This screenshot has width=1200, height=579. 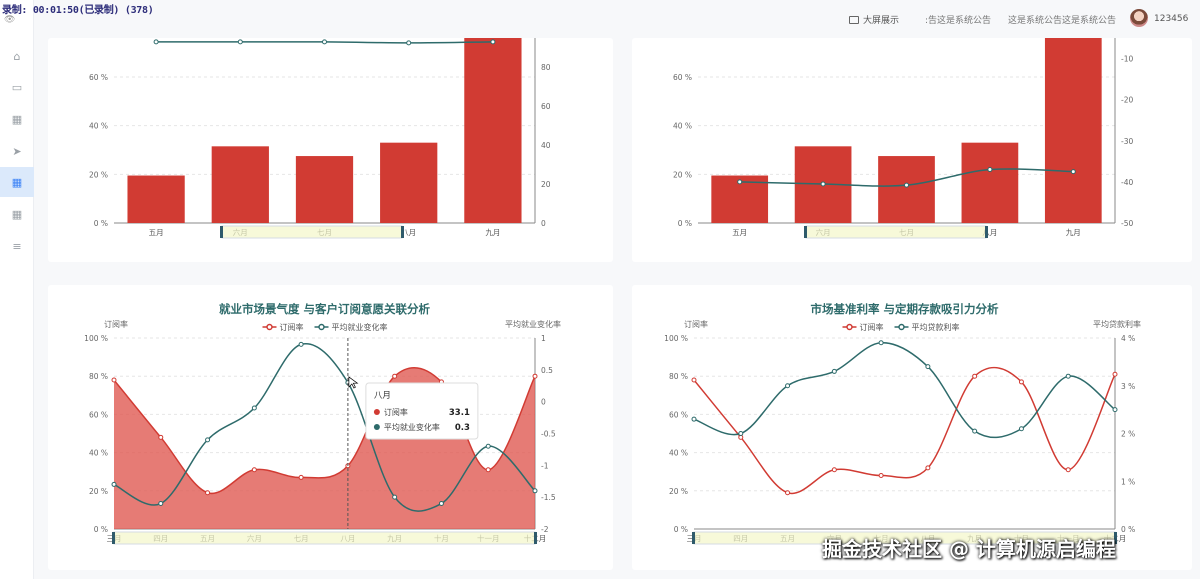 What do you see at coordinates (101, 223) in the screenshot?
I see `y-tick-left: 0 %` at bounding box center [101, 223].